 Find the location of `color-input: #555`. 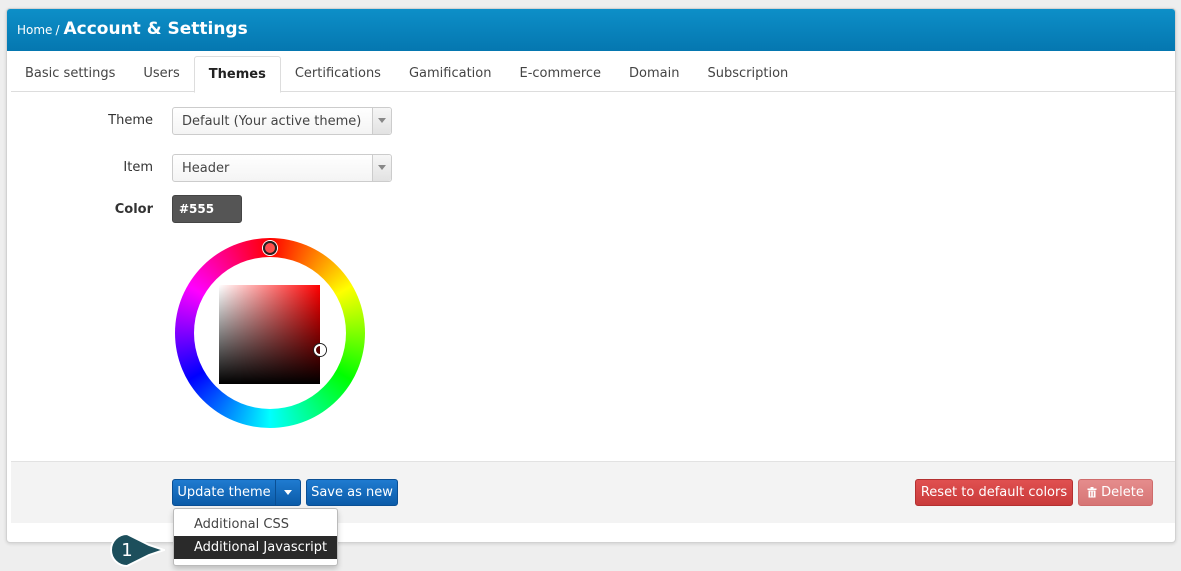

color-input: #555 is located at coordinates (207, 209).